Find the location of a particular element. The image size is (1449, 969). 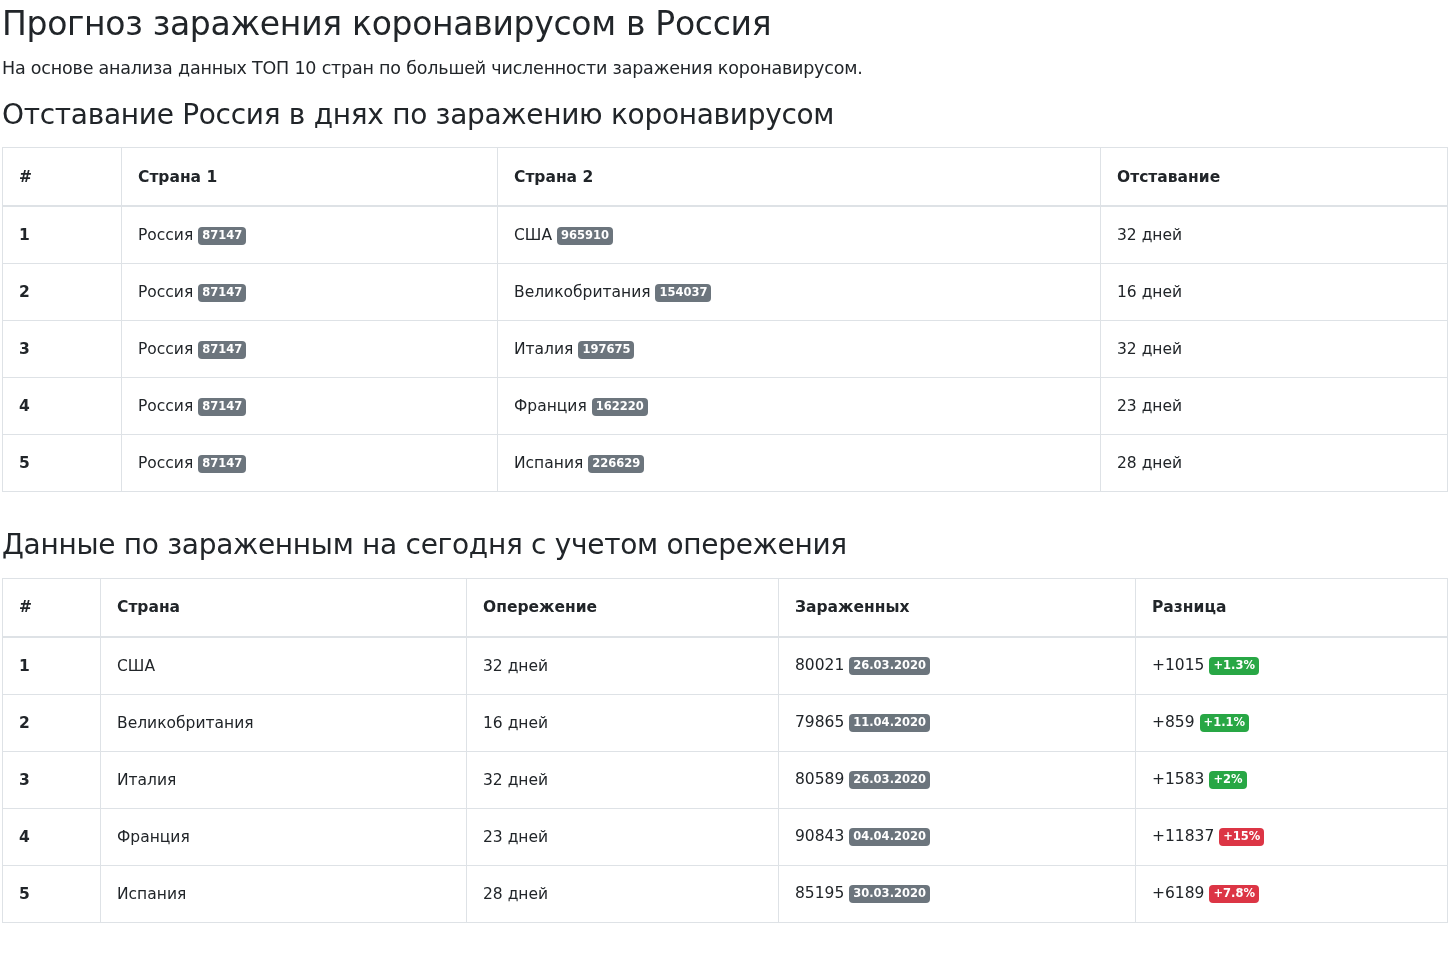

column-header: Отставание is located at coordinates (1274, 177).